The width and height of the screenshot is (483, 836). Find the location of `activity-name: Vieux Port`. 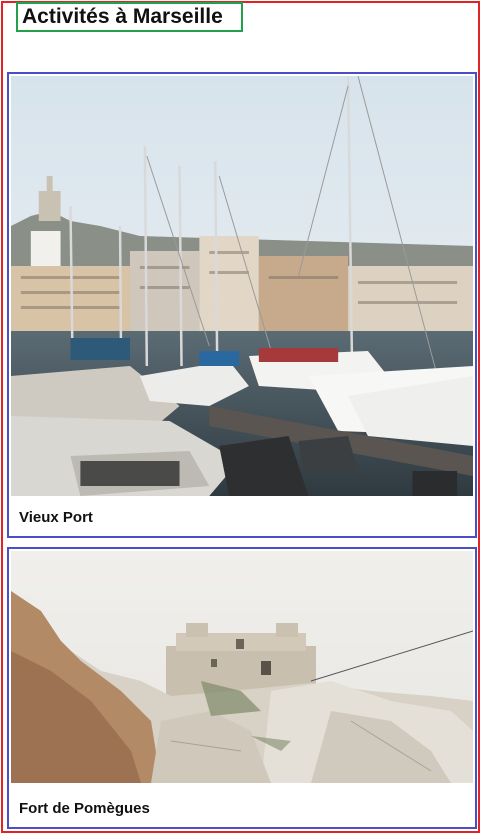

activity-name: Vieux Port is located at coordinates (56, 517).